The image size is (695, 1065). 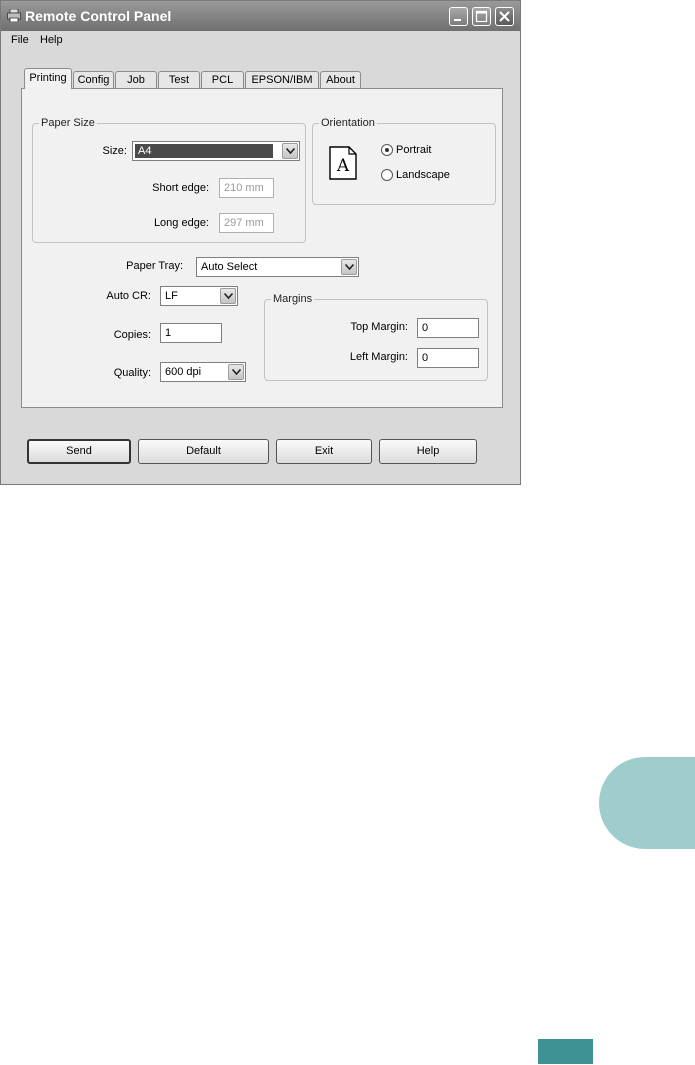 What do you see at coordinates (181, 223) in the screenshot?
I see `long-edge-label: Long edge:` at bounding box center [181, 223].